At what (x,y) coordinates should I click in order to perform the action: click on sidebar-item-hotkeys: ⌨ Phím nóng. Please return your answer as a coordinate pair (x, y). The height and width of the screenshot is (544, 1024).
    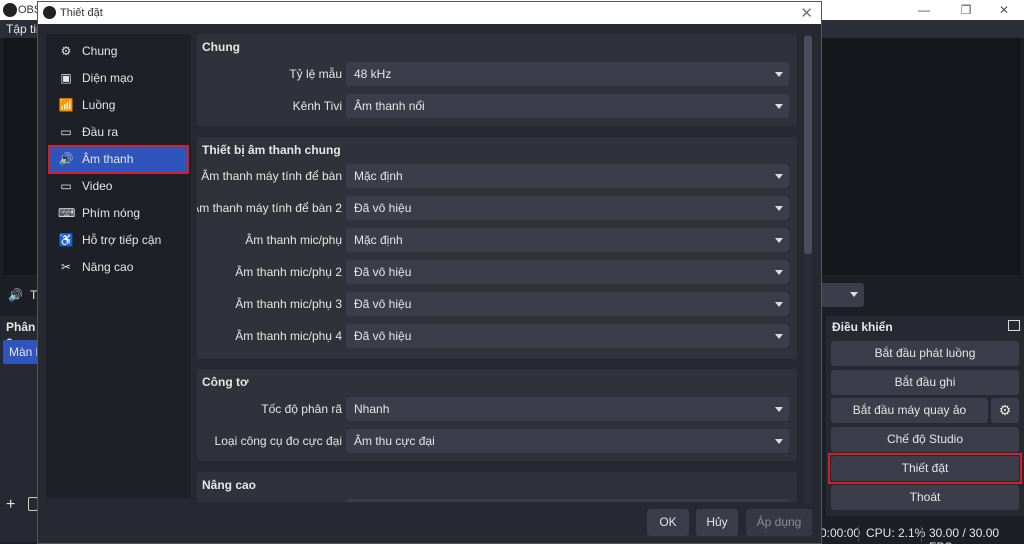
    Looking at the image, I should click on (118, 213).